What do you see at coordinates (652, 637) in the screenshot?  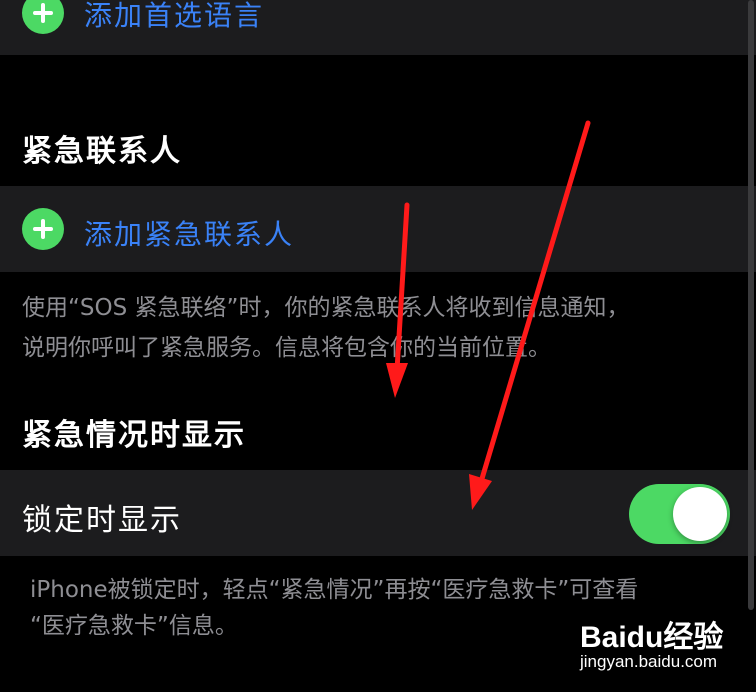 I see `watermark-brand: Baidu经验` at bounding box center [652, 637].